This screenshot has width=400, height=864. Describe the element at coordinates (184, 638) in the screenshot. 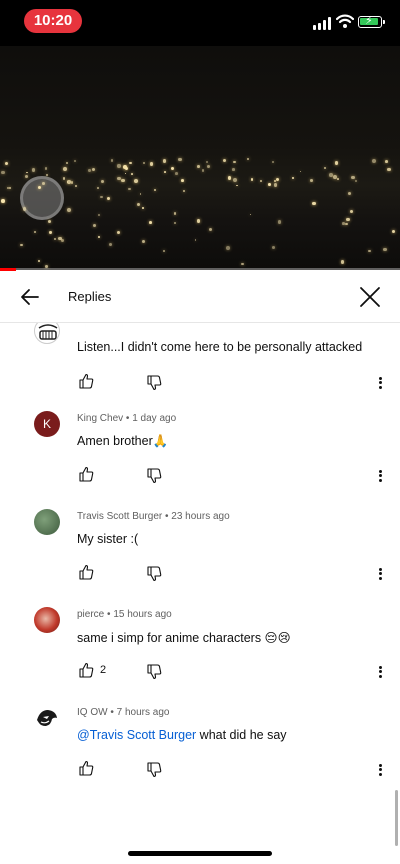

I see `comment-text: same i simp for anime characters 😔😢` at that location.